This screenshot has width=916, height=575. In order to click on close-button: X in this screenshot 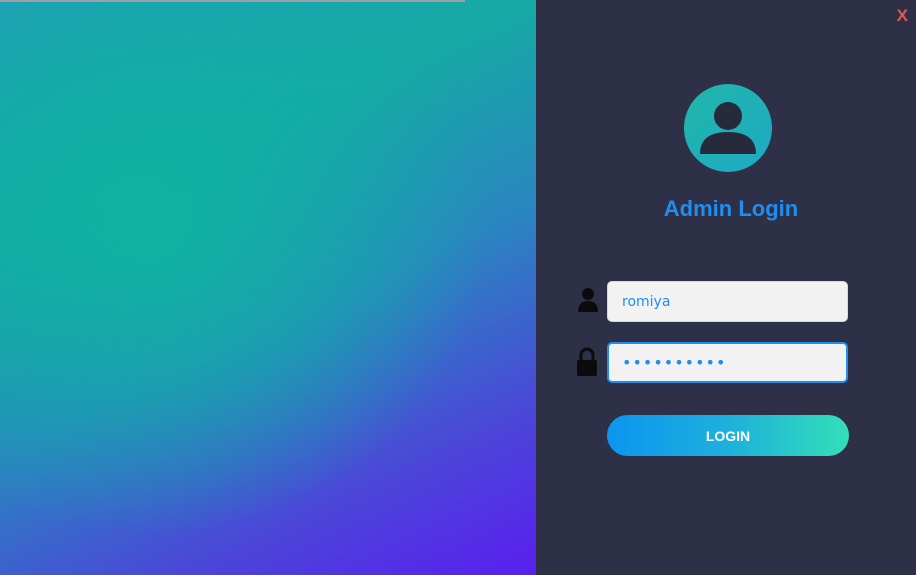, I will do `click(902, 16)`.